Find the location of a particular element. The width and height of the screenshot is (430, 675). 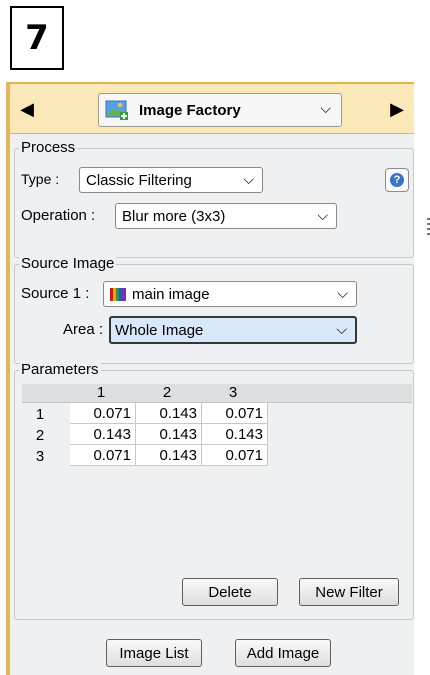

delete-button: Delete is located at coordinates (230, 592).